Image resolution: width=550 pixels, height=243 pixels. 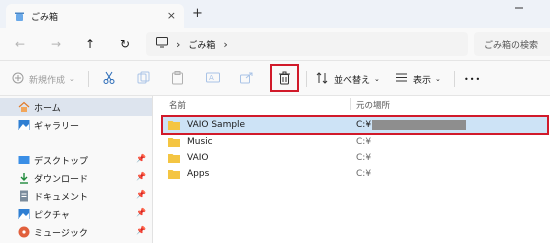 What do you see at coordinates (19, 16) in the screenshot?
I see `recycle-bin-icon` at bounding box center [19, 16].